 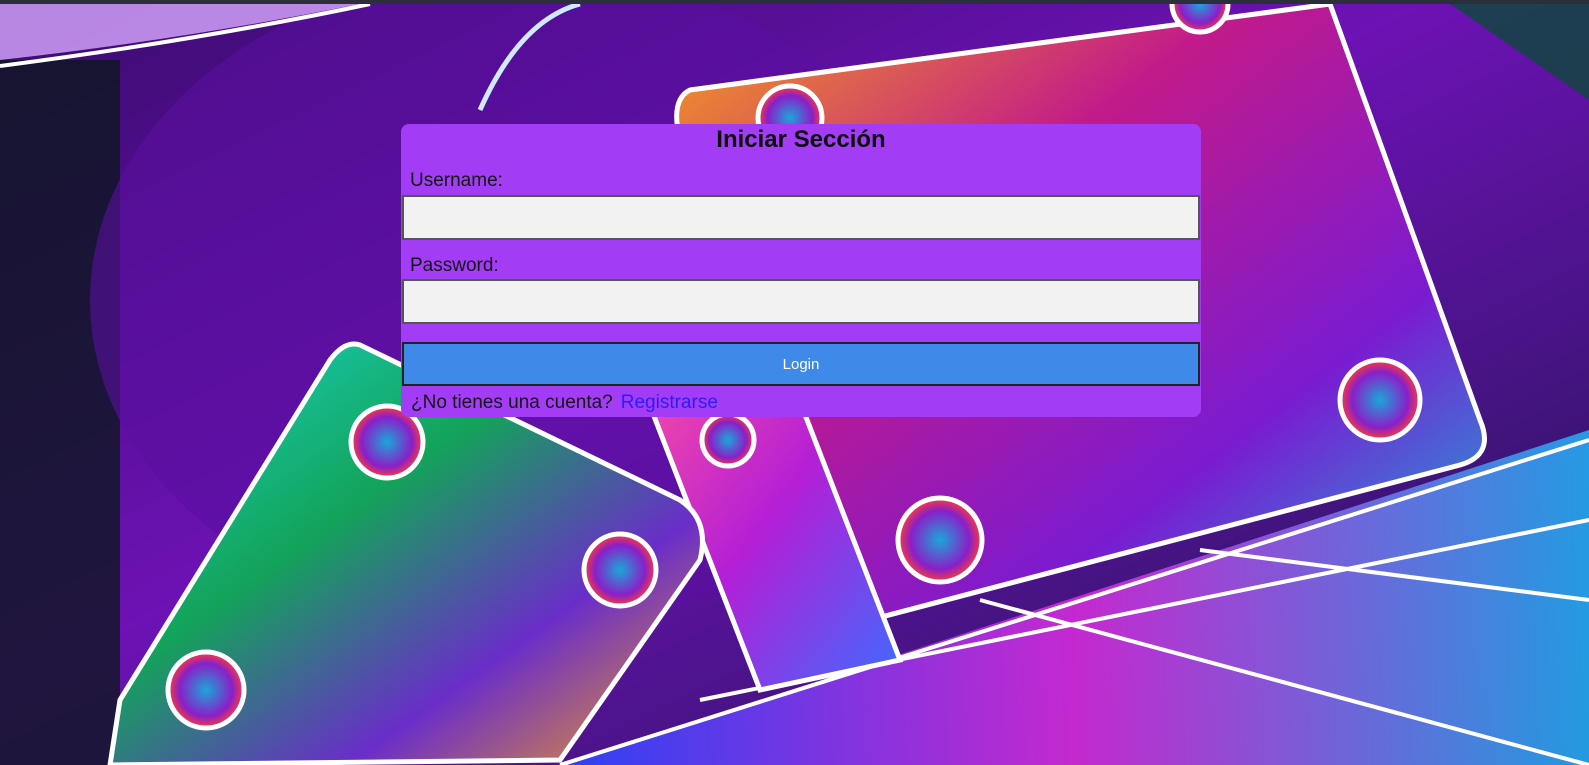 I want to click on username-input, so click(x=801, y=217).